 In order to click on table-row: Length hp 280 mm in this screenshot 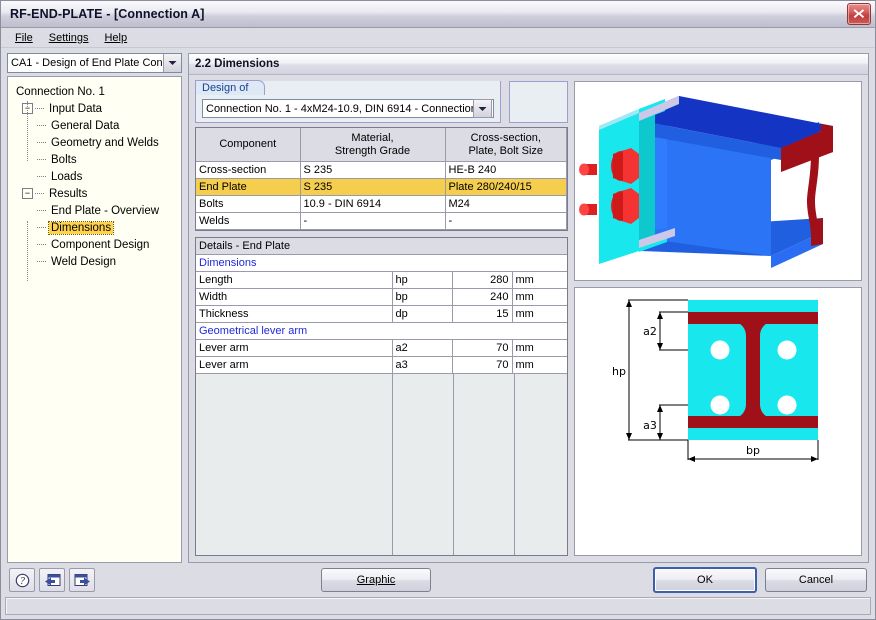, I will do `click(381, 280)`.